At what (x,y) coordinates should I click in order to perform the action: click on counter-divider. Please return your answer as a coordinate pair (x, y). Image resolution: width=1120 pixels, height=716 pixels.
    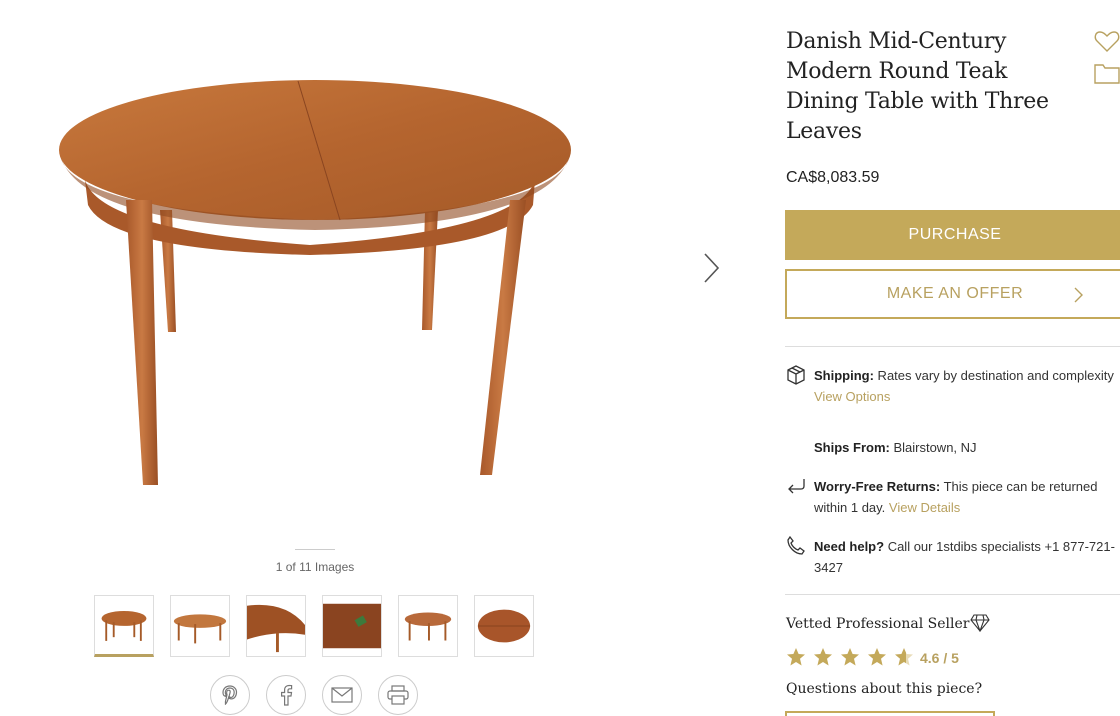
    Looking at the image, I should click on (315, 549).